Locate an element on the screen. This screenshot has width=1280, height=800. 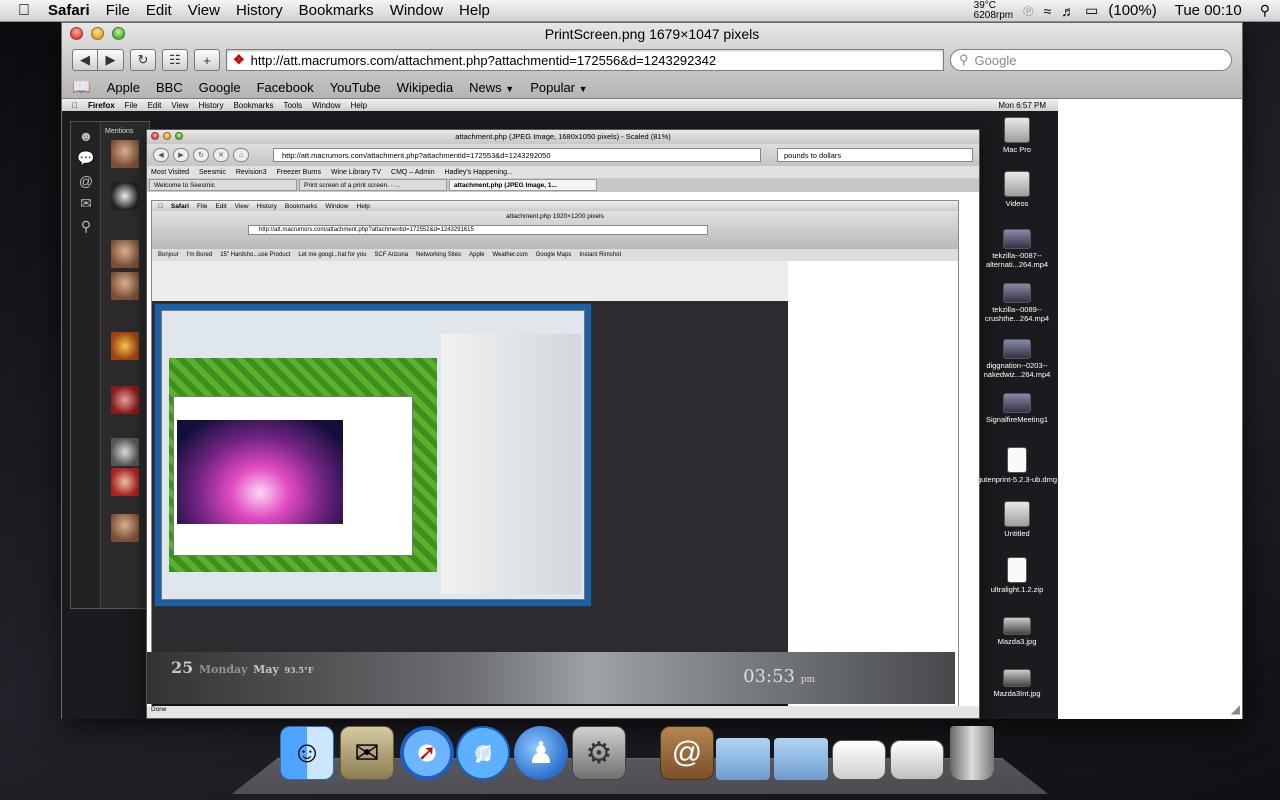
image-file-icon is located at coordinates (1017, 678).